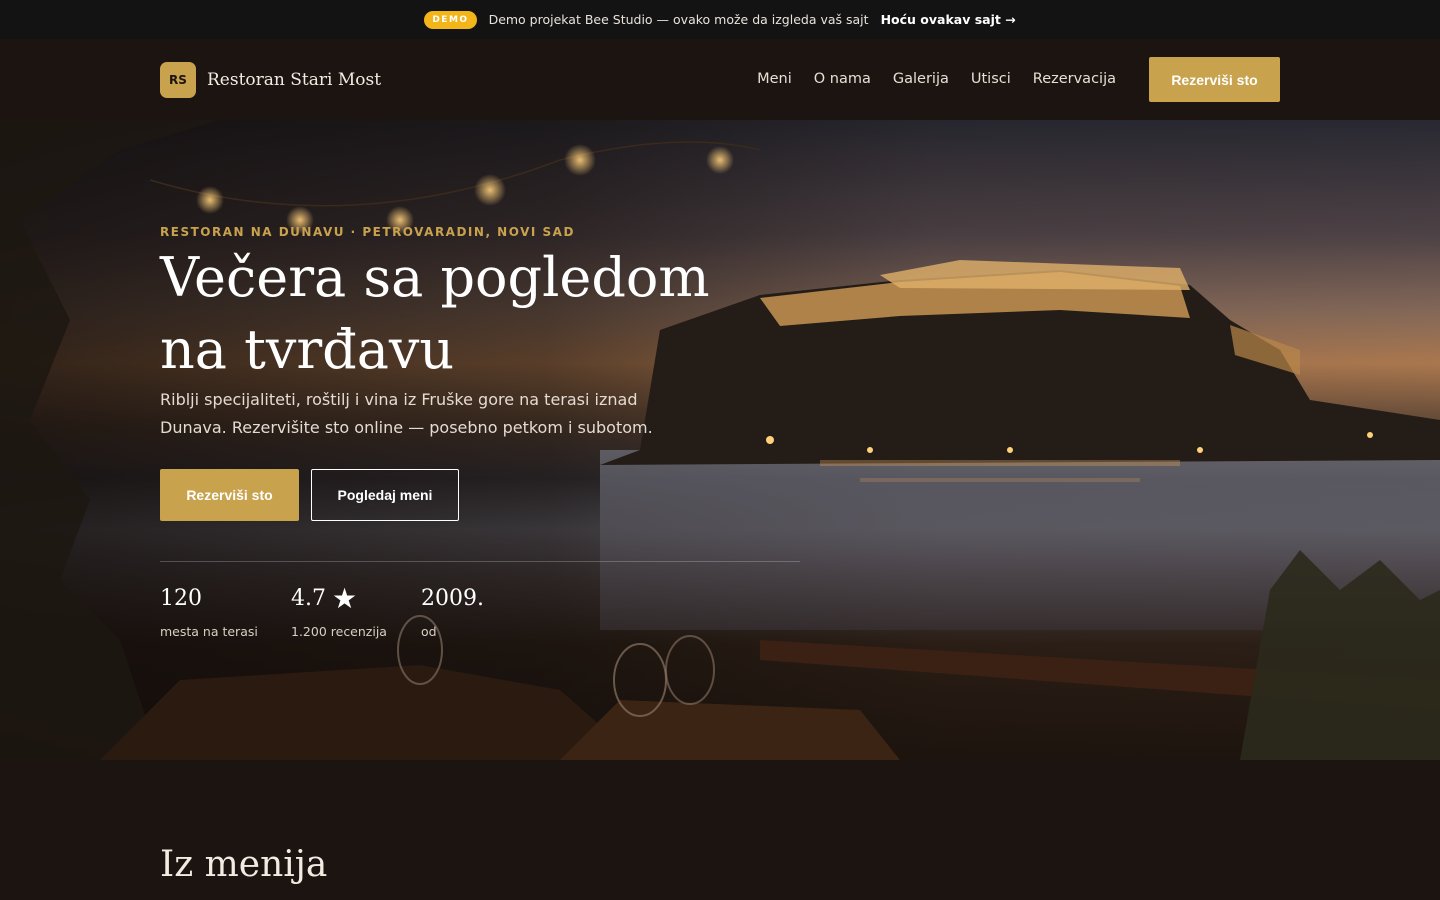 This screenshot has width=1440, height=900. I want to click on nav-item-o-nama: O nama, so click(842, 79).